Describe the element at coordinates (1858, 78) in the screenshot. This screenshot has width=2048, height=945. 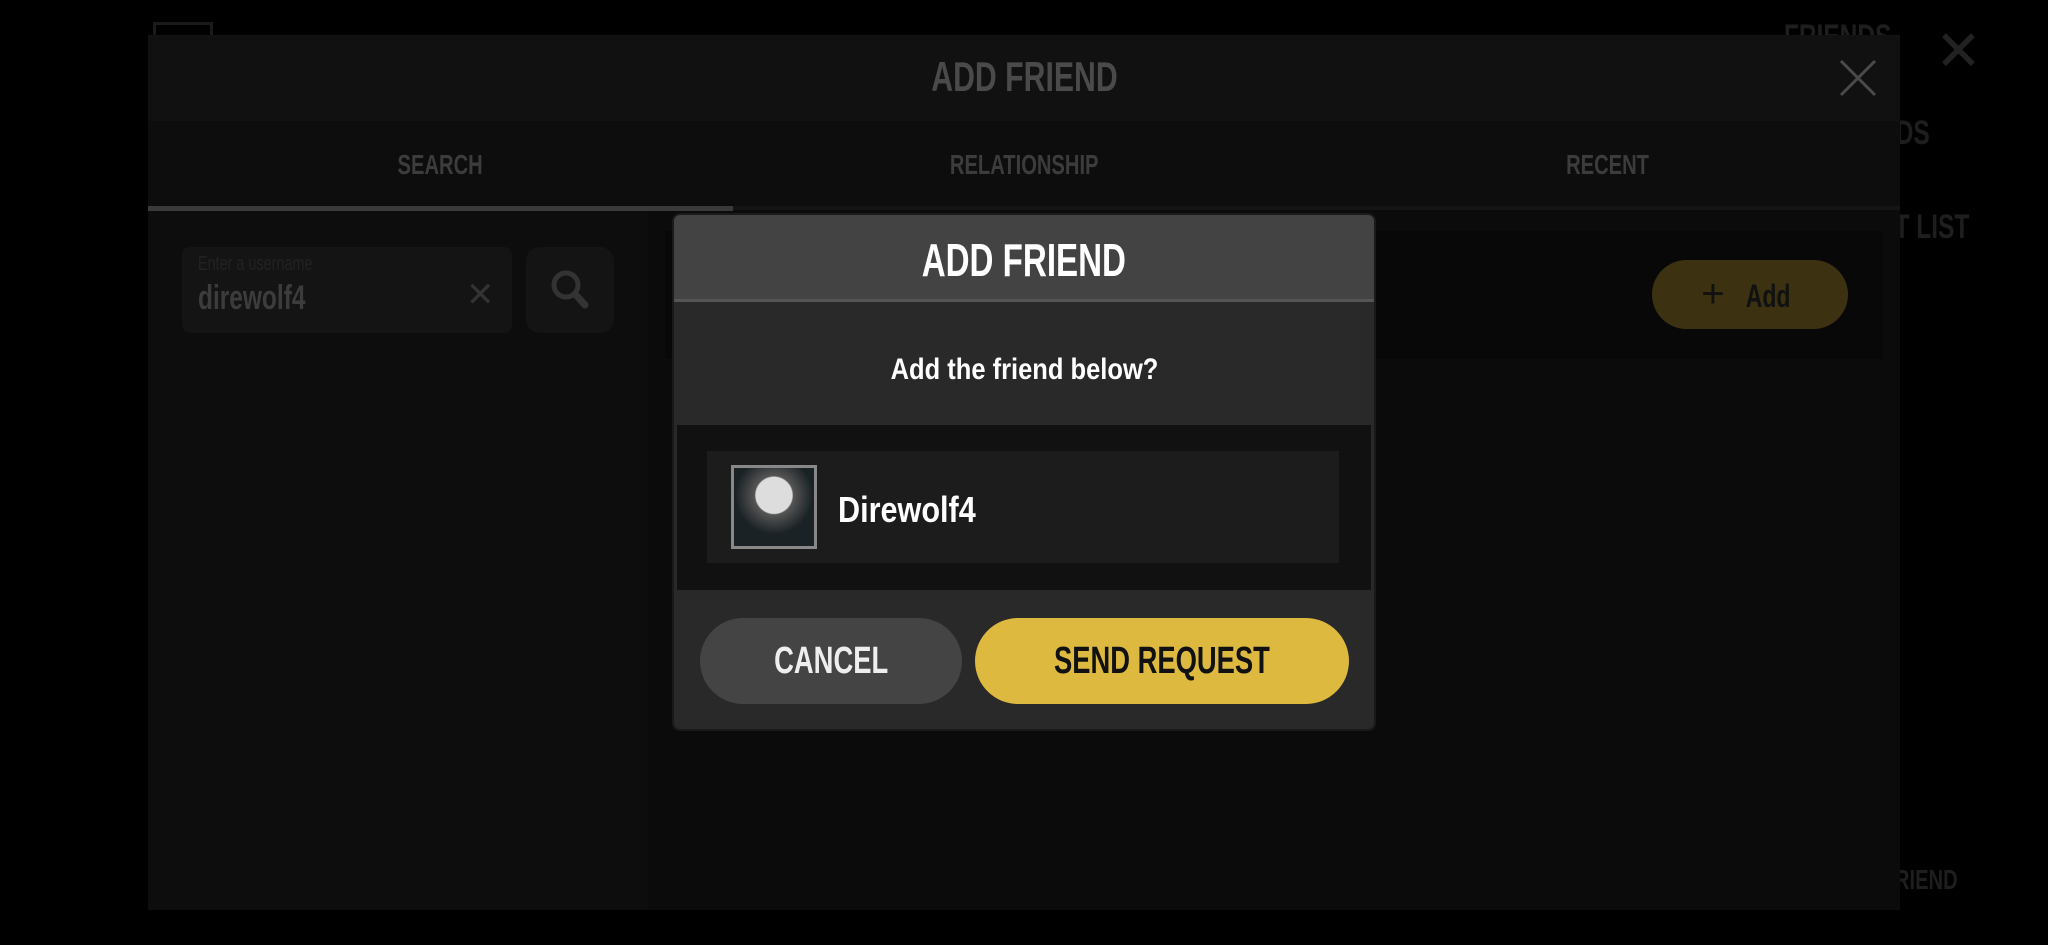
I see `close-icon` at that location.